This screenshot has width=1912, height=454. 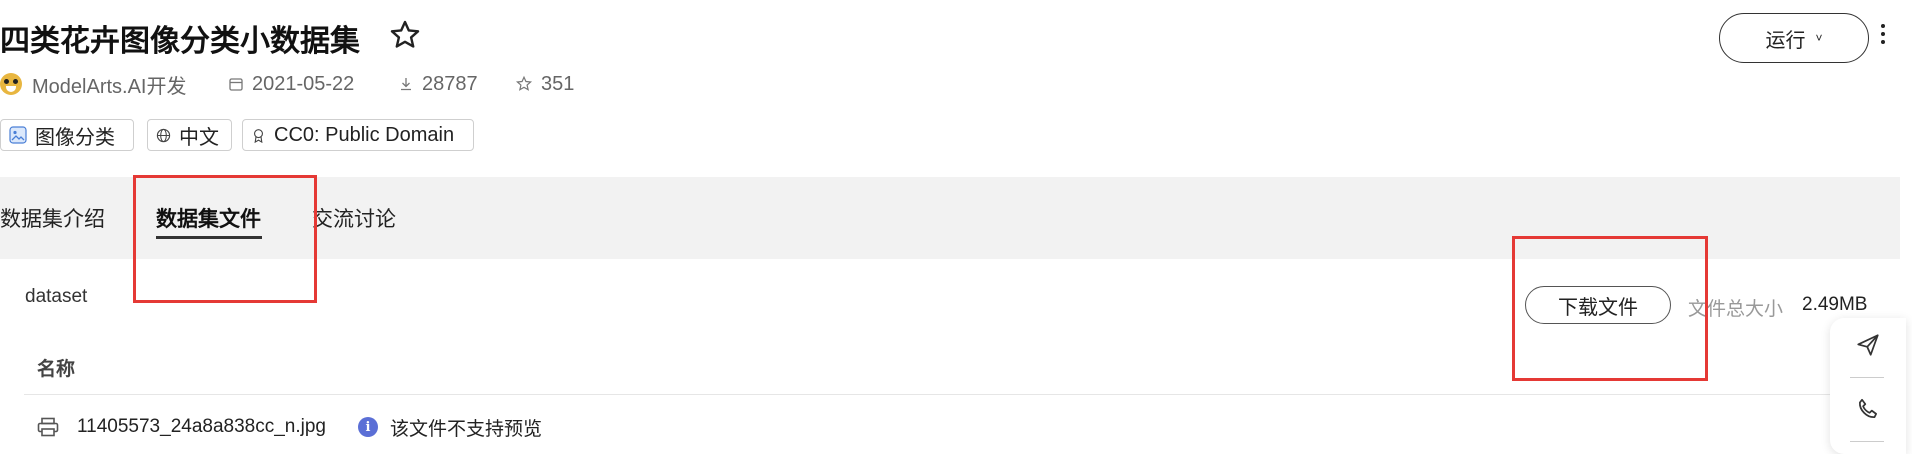 I want to click on chevron-down-icon: ˅, so click(x=1819, y=38).